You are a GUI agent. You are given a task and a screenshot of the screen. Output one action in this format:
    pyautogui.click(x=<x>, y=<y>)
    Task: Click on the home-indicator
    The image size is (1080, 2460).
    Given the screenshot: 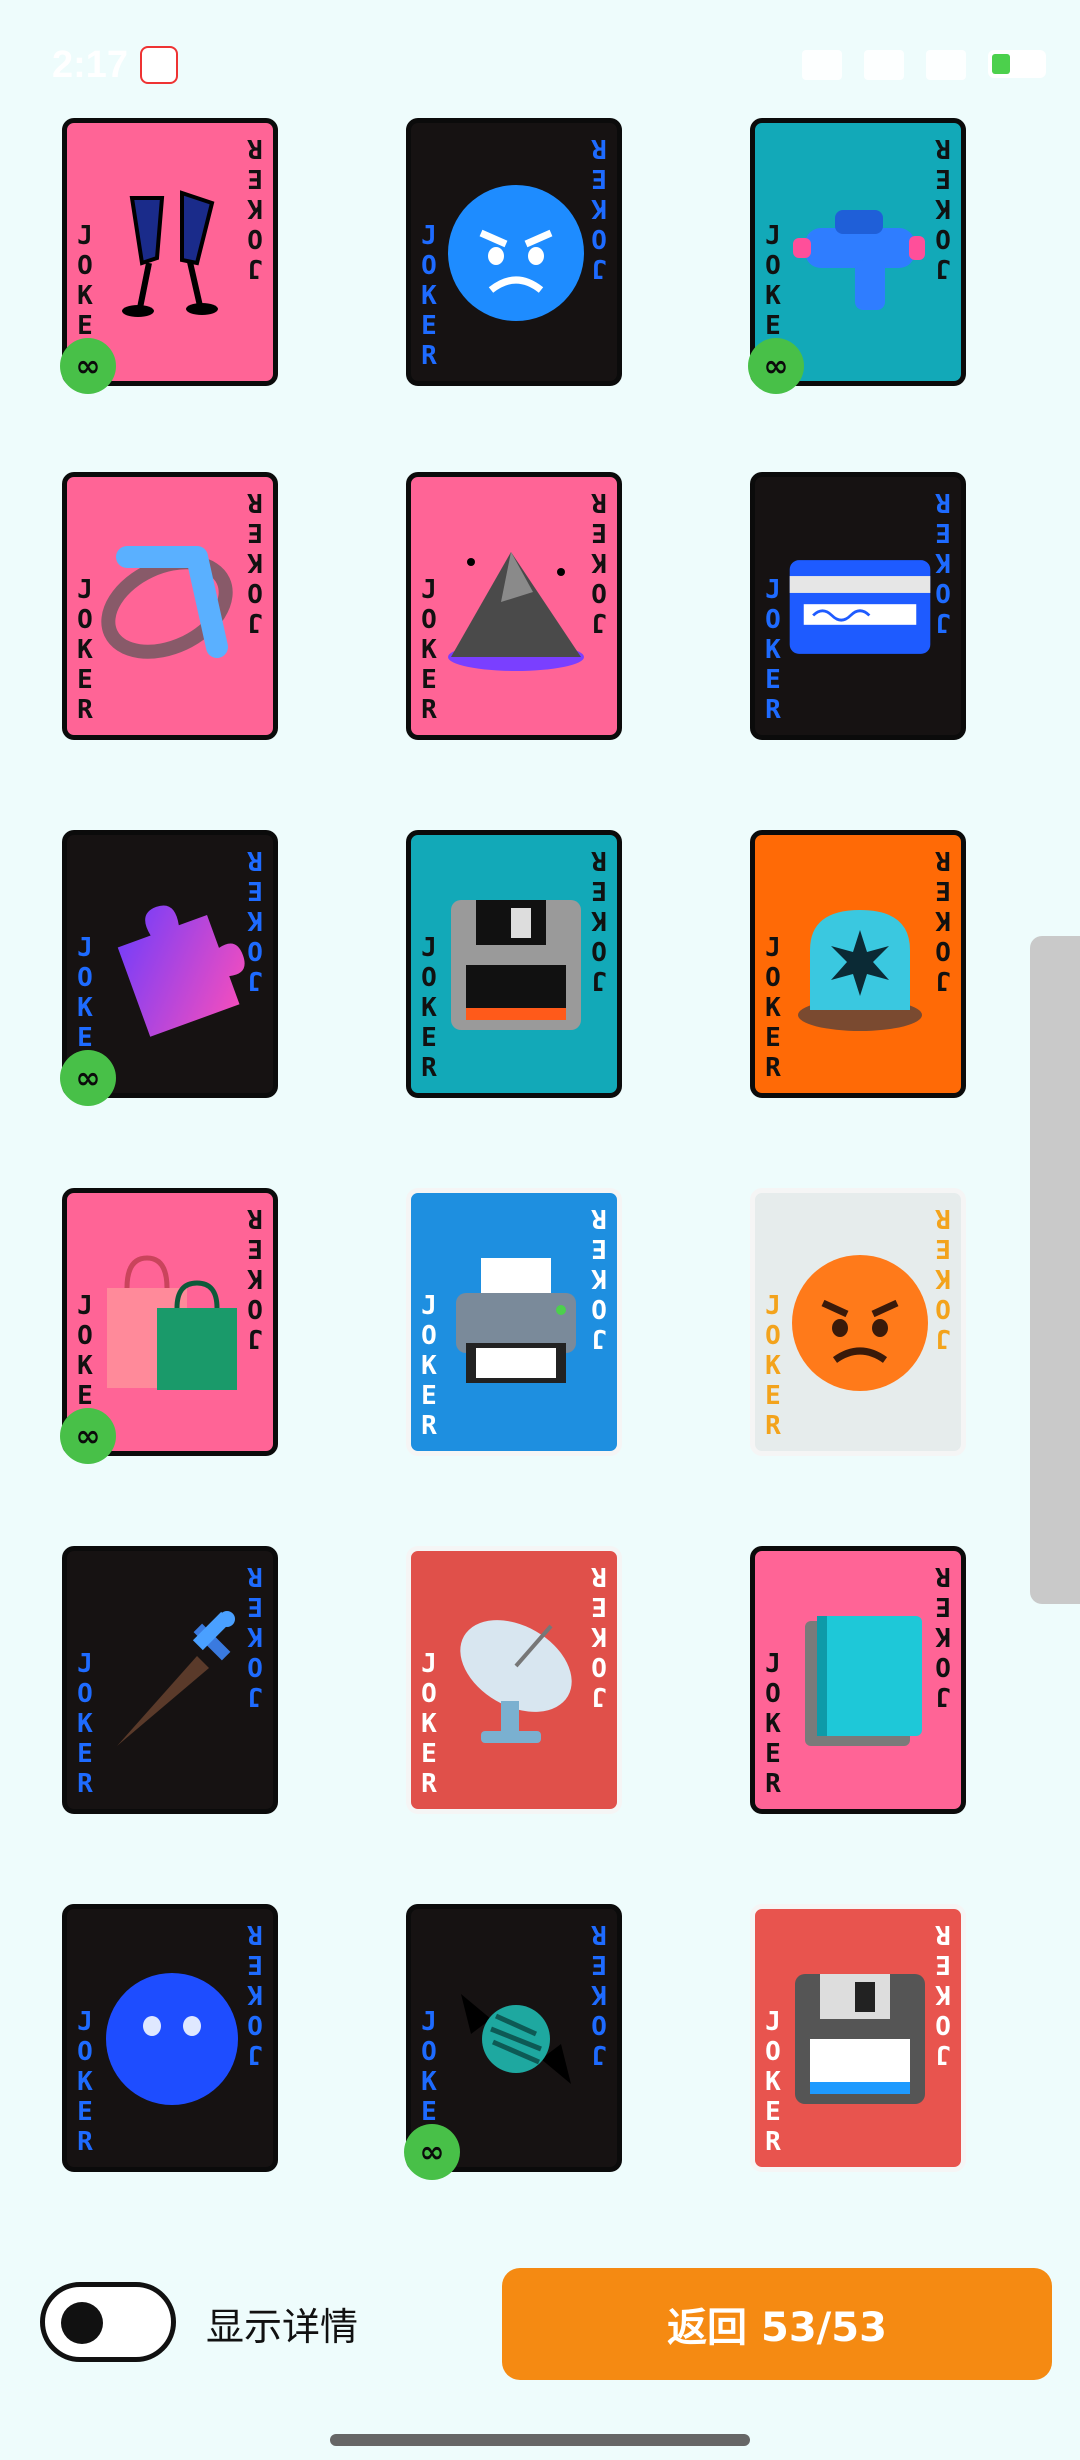 What is the action you would take?
    pyautogui.click(x=540, y=2440)
    